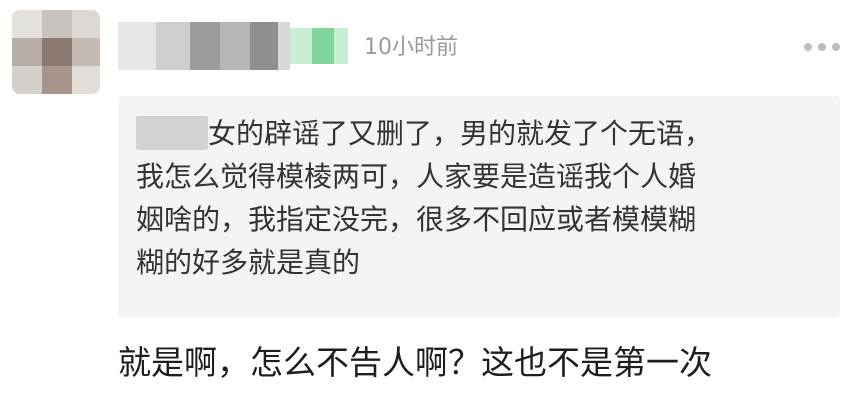 The height and width of the screenshot is (400, 865). What do you see at coordinates (411, 47) in the screenshot?
I see `timestamp: 10小时前` at bounding box center [411, 47].